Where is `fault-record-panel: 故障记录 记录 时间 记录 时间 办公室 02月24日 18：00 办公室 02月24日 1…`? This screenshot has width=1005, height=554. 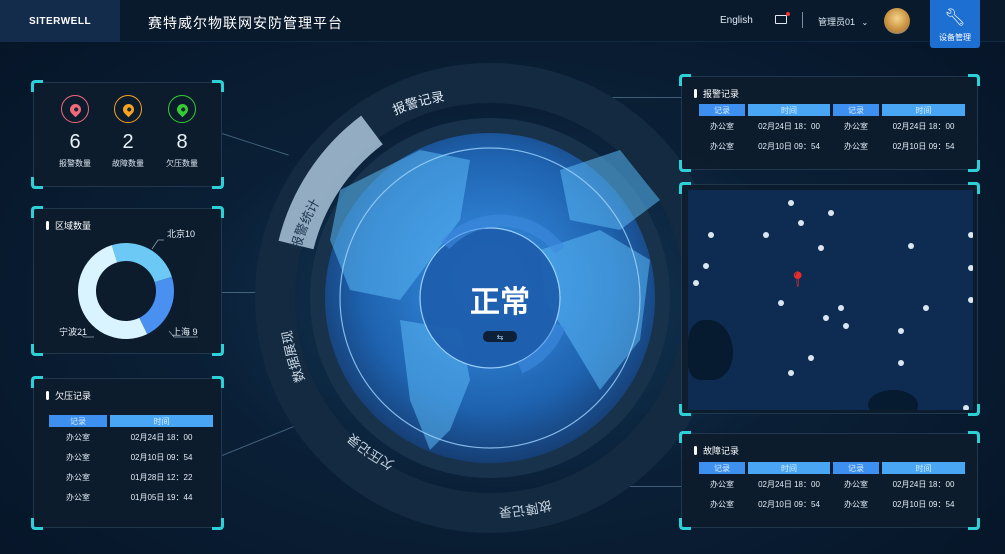
fault-record-panel: 故障记录 记录 时间 记录 时间 办公室 02月24日 18：00 办公室 02月24日 1… is located at coordinates (829, 480).